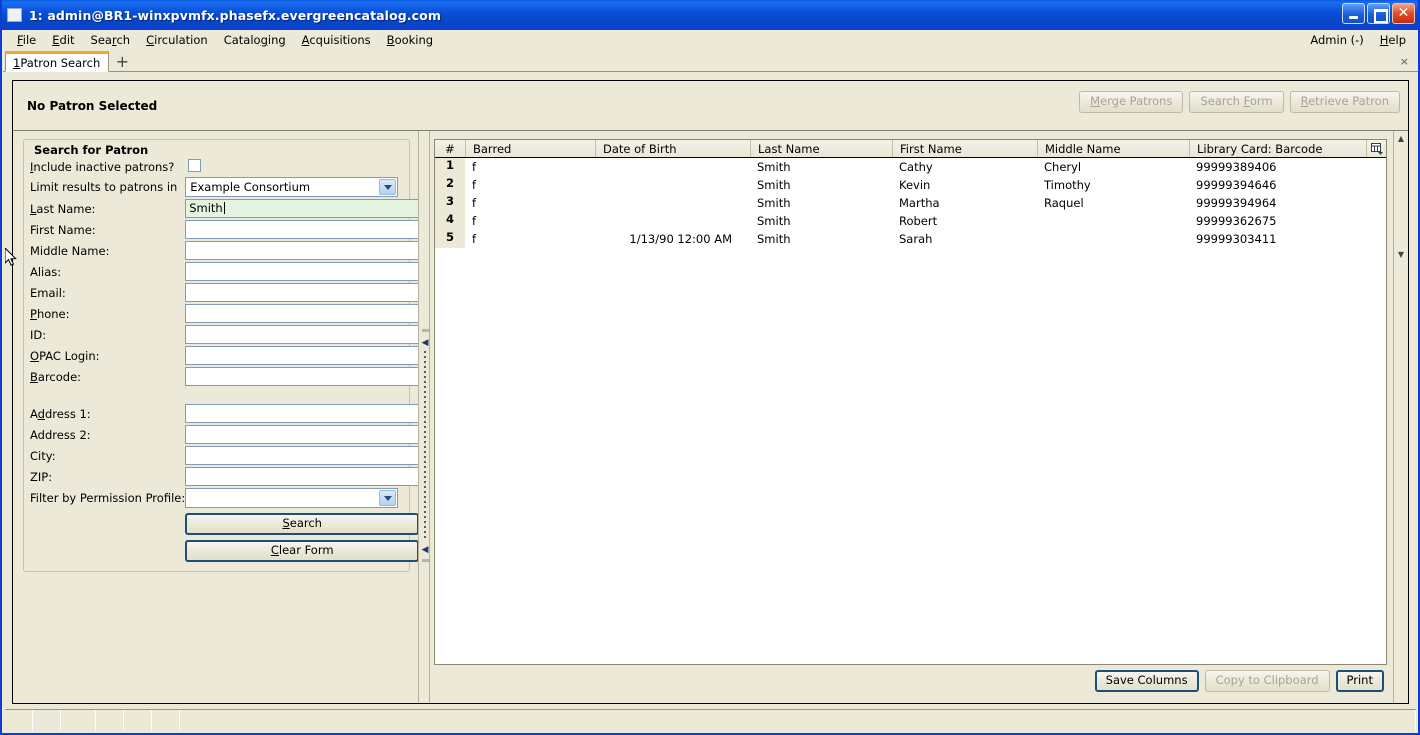 The height and width of the screenshot is (735, 1420). What do you see at coordinates (60, 413) in the screenshot?
I see `address1-label: Address 1:` at bounding box center [60, 413].